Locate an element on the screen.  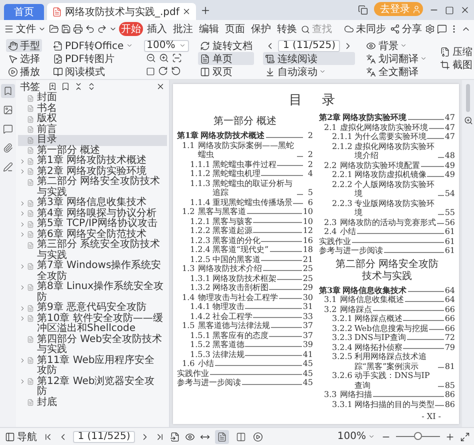
toc-entry: 3.2.3 DNS与IP查询 72 is located at coordinates (387, 337).